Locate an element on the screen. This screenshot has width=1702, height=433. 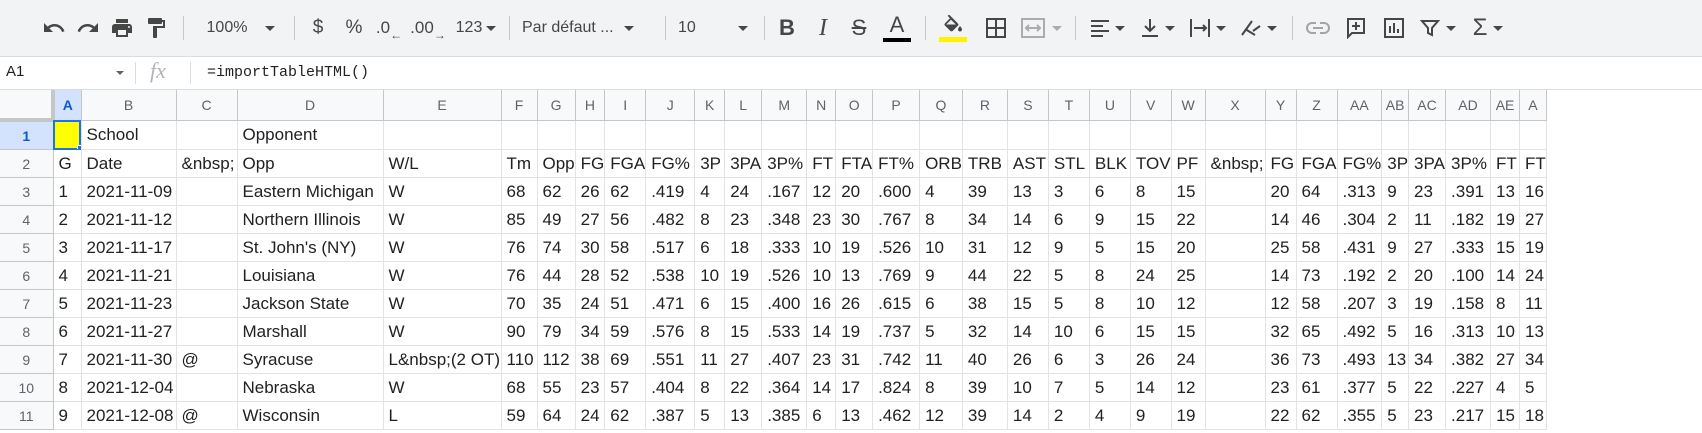
cell: &nbsp; is located at coordinates (1235, 163).